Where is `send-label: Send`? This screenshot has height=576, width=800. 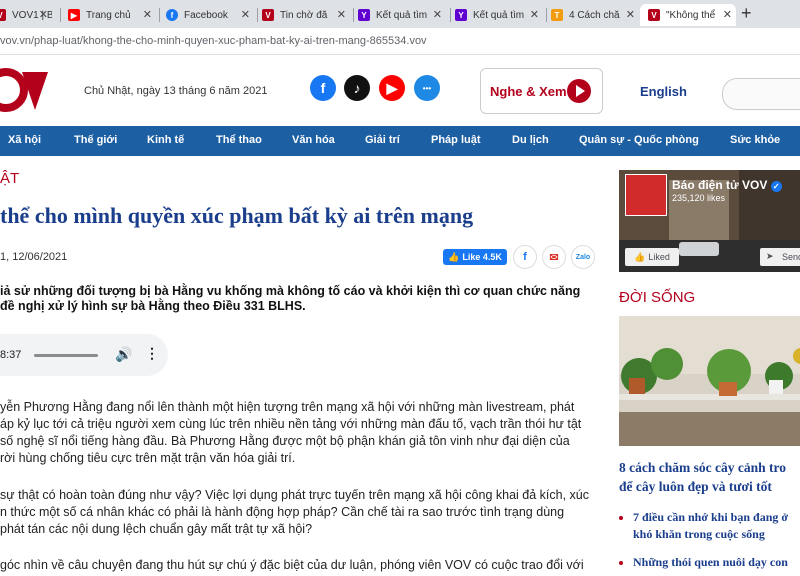 send-label: Send is located at coordinates (791, 257).